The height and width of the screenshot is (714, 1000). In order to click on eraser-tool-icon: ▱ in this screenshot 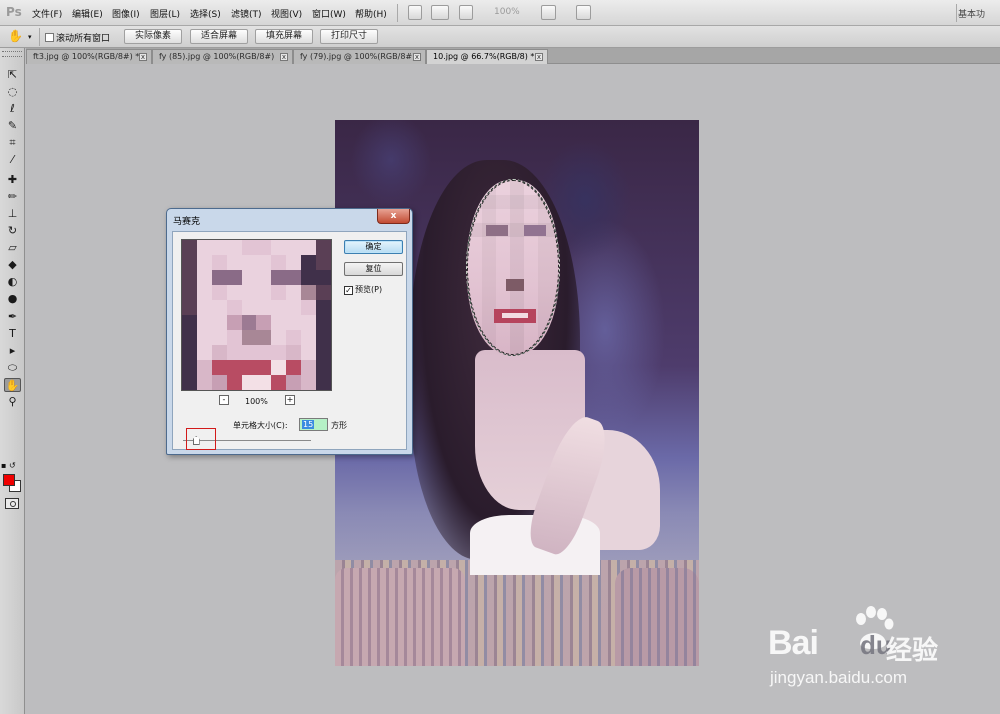, I will do `click(12, 248)`.